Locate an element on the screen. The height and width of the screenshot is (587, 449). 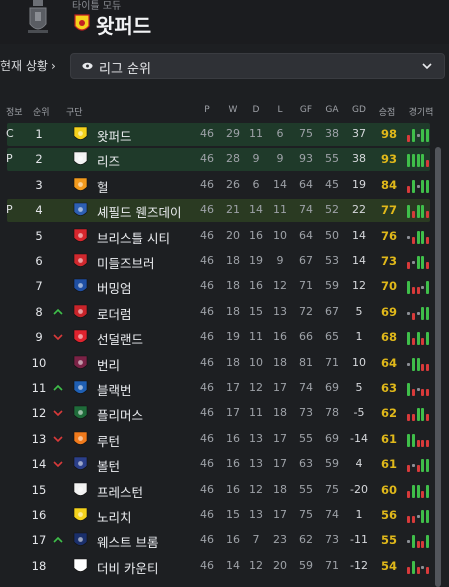
table-row: 17 웨스트 브롬 46 16 7 23 62 73 -11 55 is located at coordinates (224, 540).